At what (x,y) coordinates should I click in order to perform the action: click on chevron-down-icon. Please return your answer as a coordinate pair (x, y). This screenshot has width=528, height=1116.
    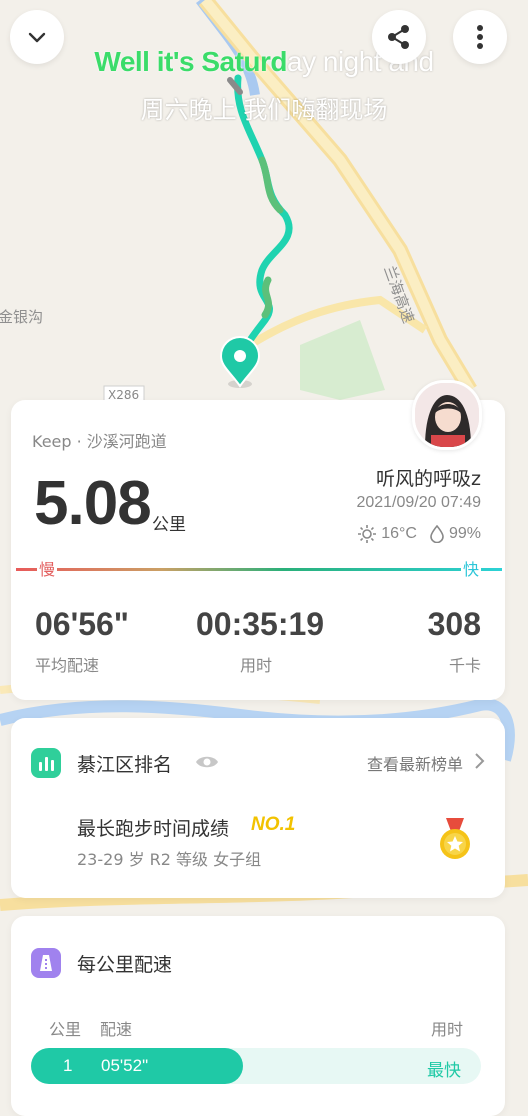
    Looking at the image, I should click on (37, 37).